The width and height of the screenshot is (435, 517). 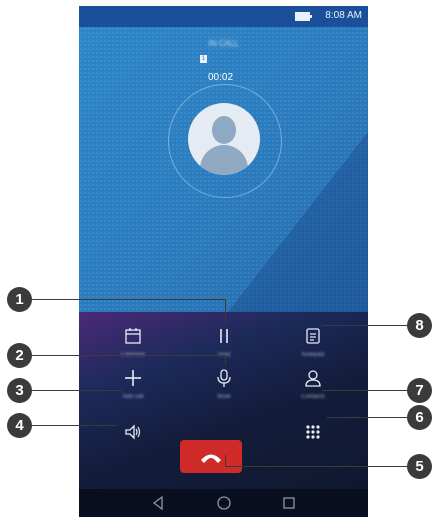 What do you see at coordinates (224, 336) in the screenshot?
I see `pause-icon` at bounding box center [224, 336].